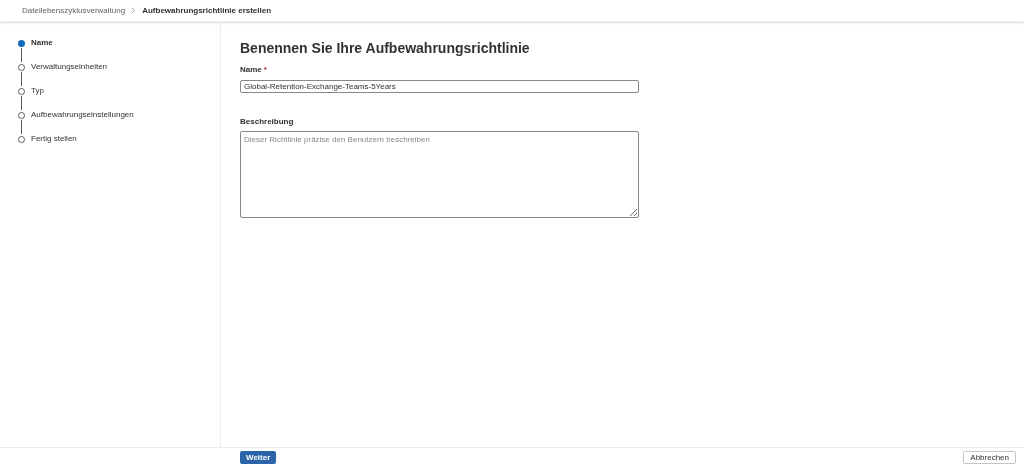 Image resolution: width=1024 pixels, height=467 pixels. Describe the element at coordinates (42, 43) in the screenshot. I see `step-label: Name` at that location.